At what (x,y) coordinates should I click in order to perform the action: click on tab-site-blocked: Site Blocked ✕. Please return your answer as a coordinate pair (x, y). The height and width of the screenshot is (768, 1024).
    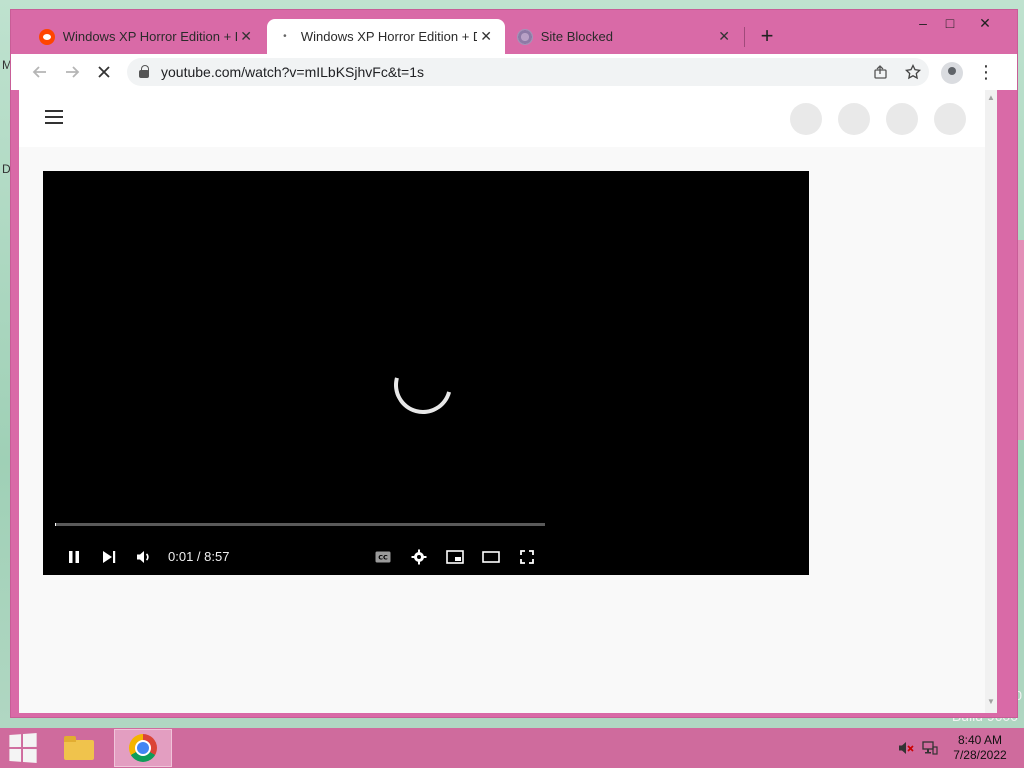
    Looking at the image, I should click on (625, 36).